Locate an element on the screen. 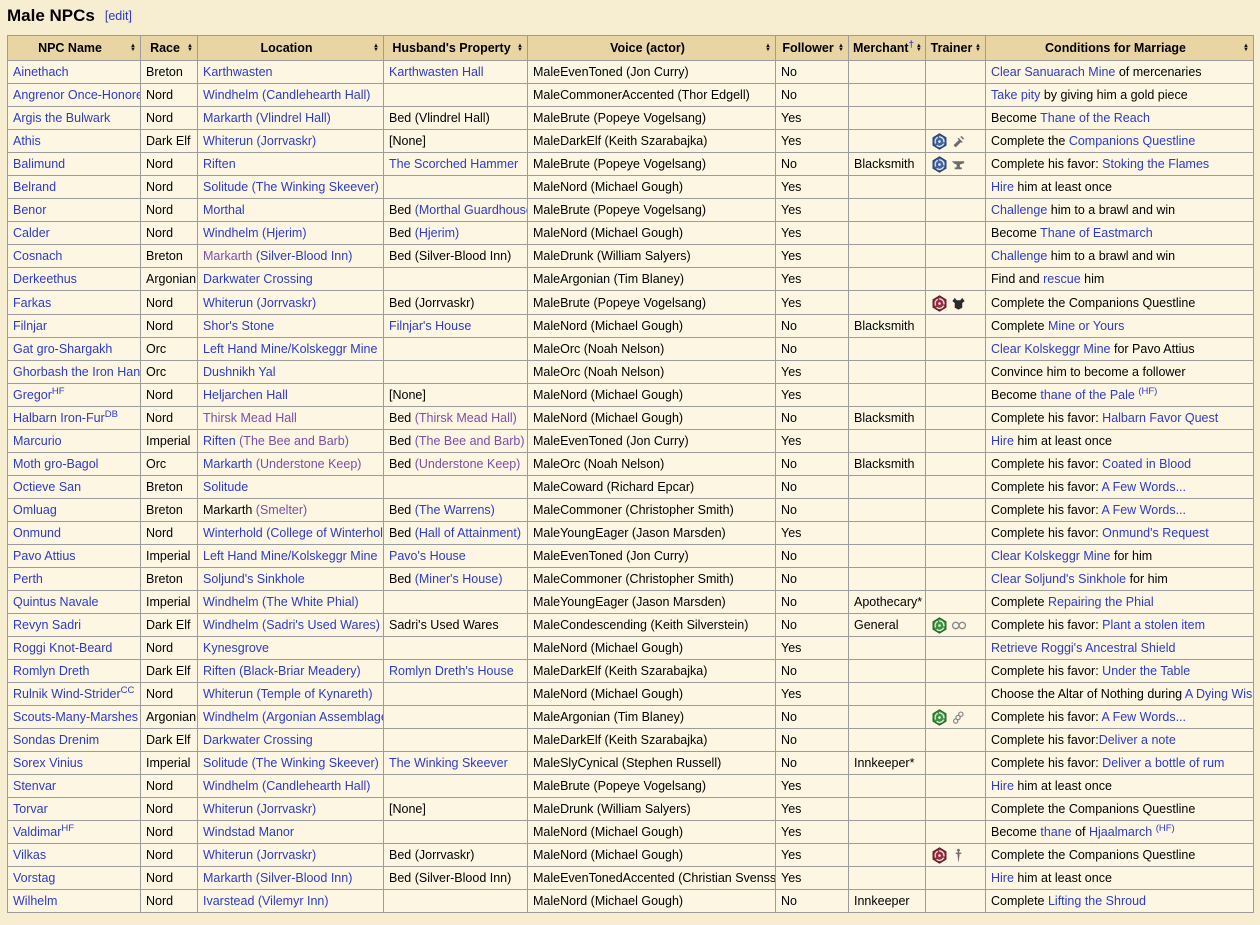 The image size is (1260, 925). wiki-link: Markarth (Silver-Blood Inn) is located at coordinates (277, 878).